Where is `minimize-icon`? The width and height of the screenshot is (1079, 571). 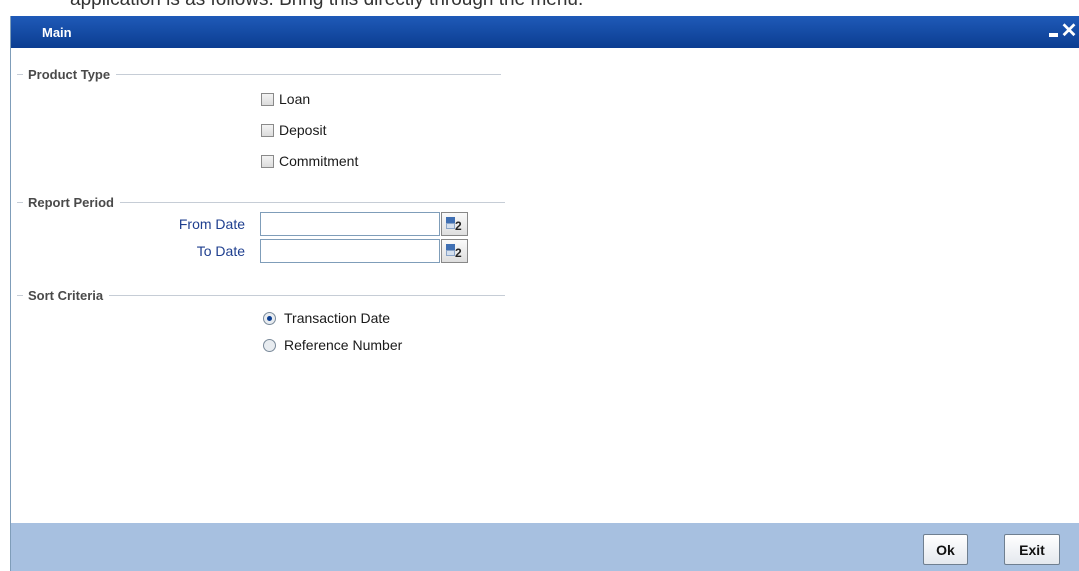 minimize-icon is located at coordinates (1053, 35).